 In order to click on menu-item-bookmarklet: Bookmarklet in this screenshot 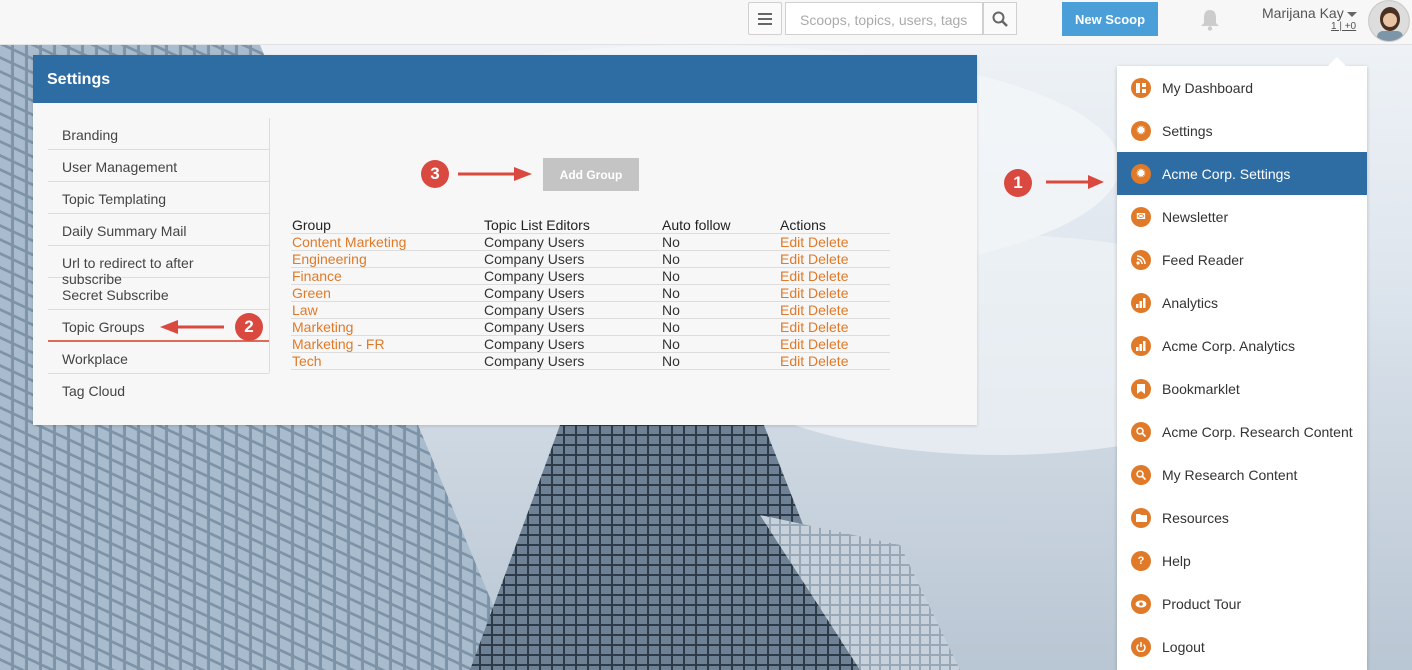, I will do `click(1242, 388)`.